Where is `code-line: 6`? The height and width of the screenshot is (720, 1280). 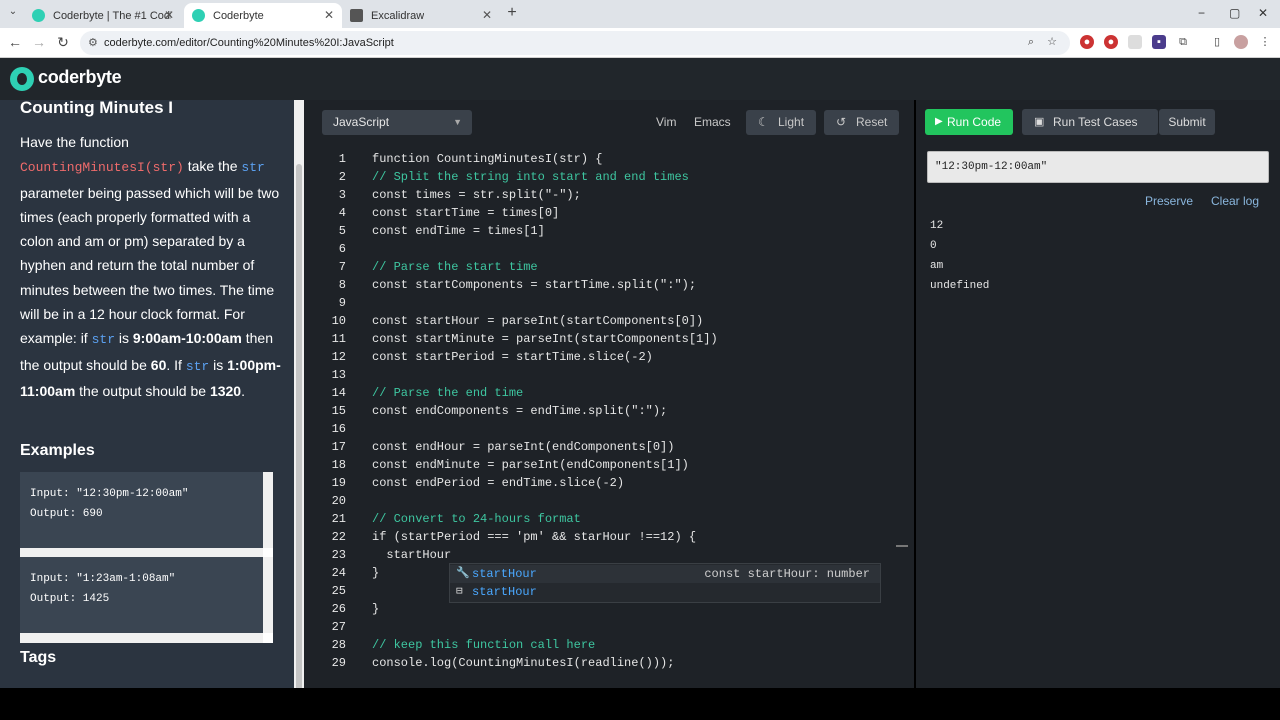 code-line: 6 is located at coordinates (604, 249).